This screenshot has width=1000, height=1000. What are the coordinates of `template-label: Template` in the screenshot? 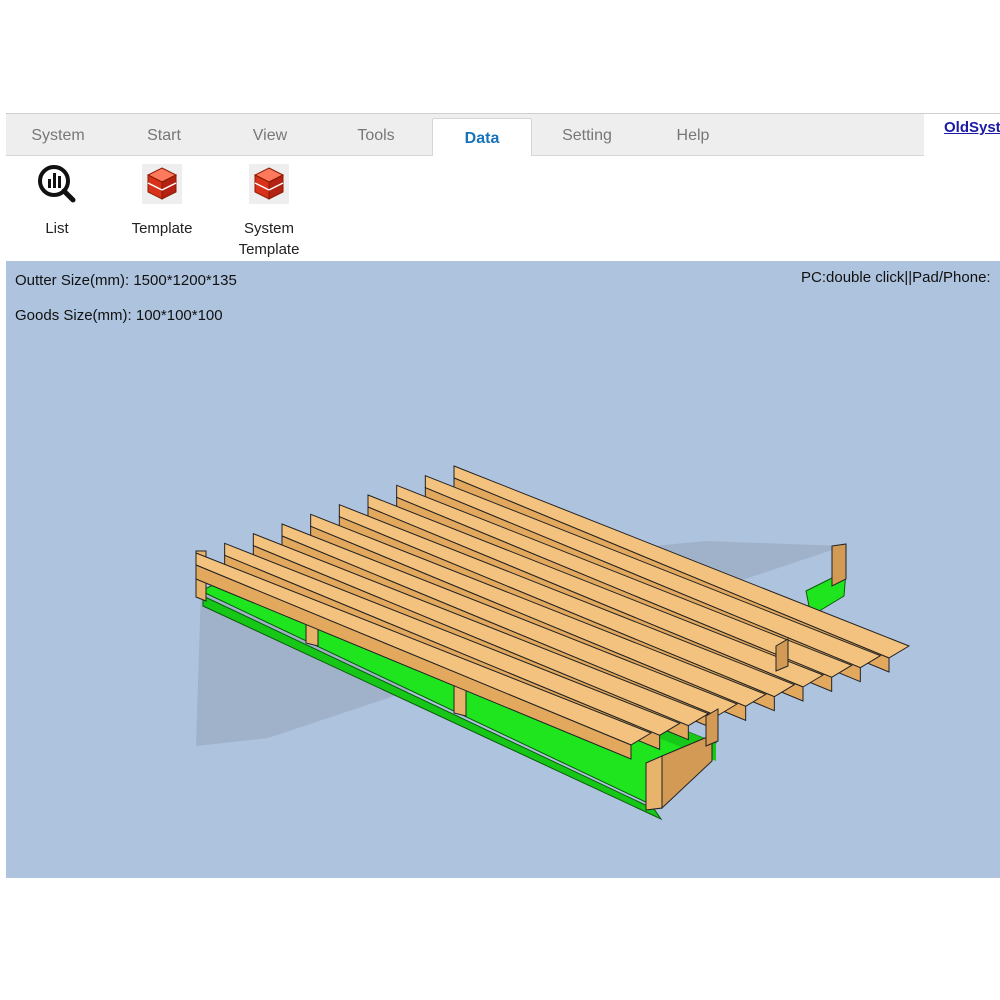 It's located at (162, 228).